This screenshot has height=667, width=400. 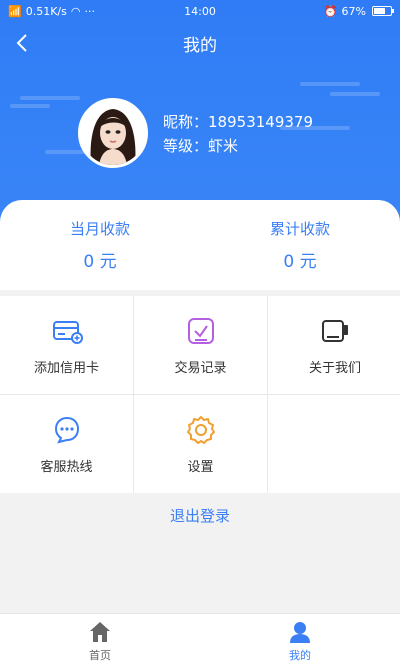 I want to click on avatar, so click(x=113, y=133).